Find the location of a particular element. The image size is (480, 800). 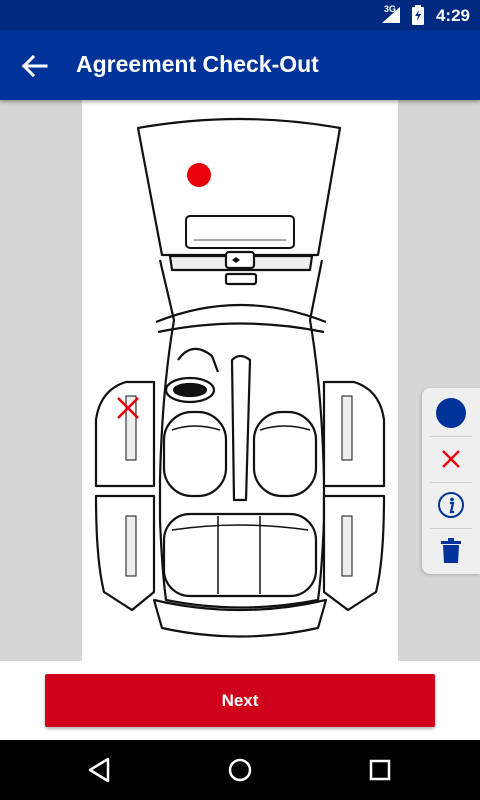

page-title: Agreement Check-Out is located at coordinates (197, 64).